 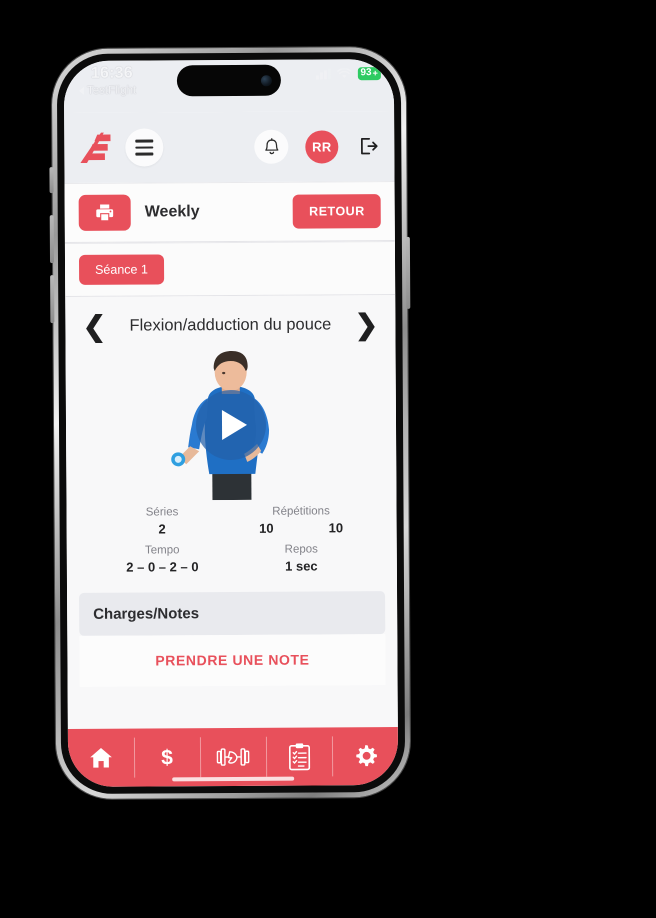 What do you see at coordinates (162, 512) in the screenshot?
I see `stat-series-label: Séries` at bounding box center [162, 512].